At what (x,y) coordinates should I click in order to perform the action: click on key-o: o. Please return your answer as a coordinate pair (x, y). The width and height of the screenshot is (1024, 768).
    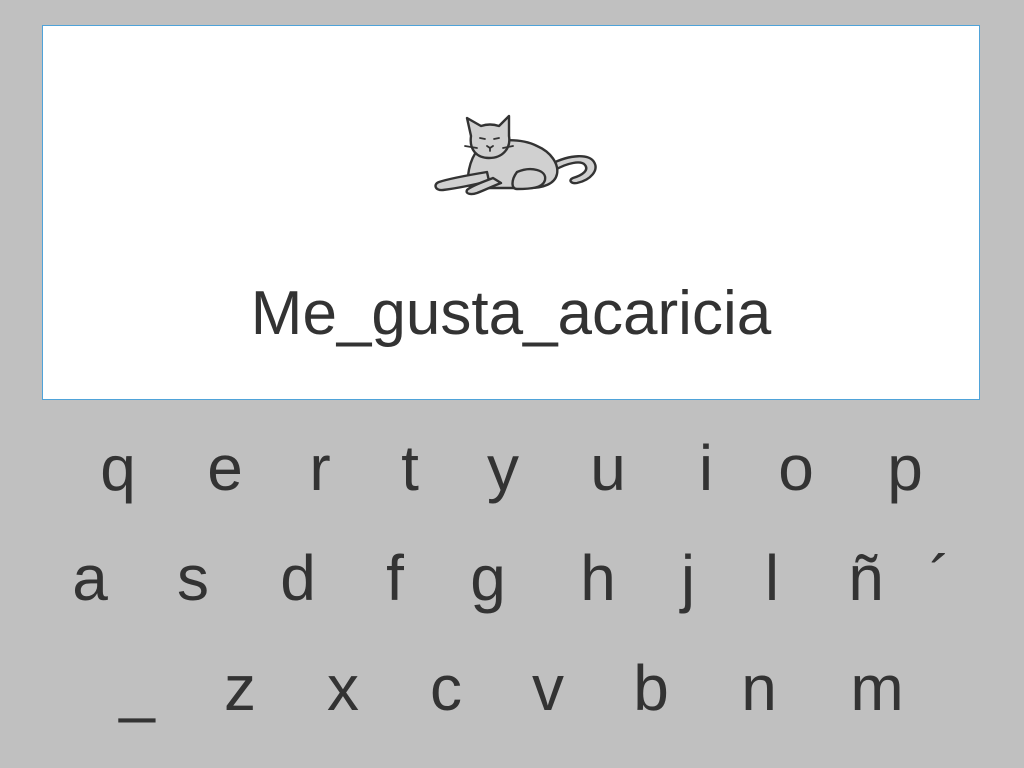
    Looking at the image, I should click on (796, 468).